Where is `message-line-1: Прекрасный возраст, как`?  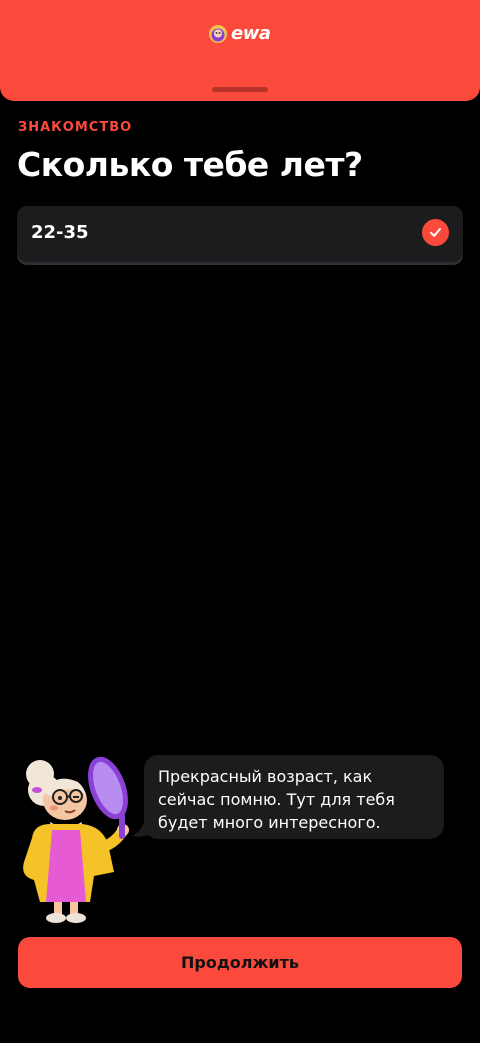 message-line-1: Прекрасный возраст, как is located at coordinates (265, 776).